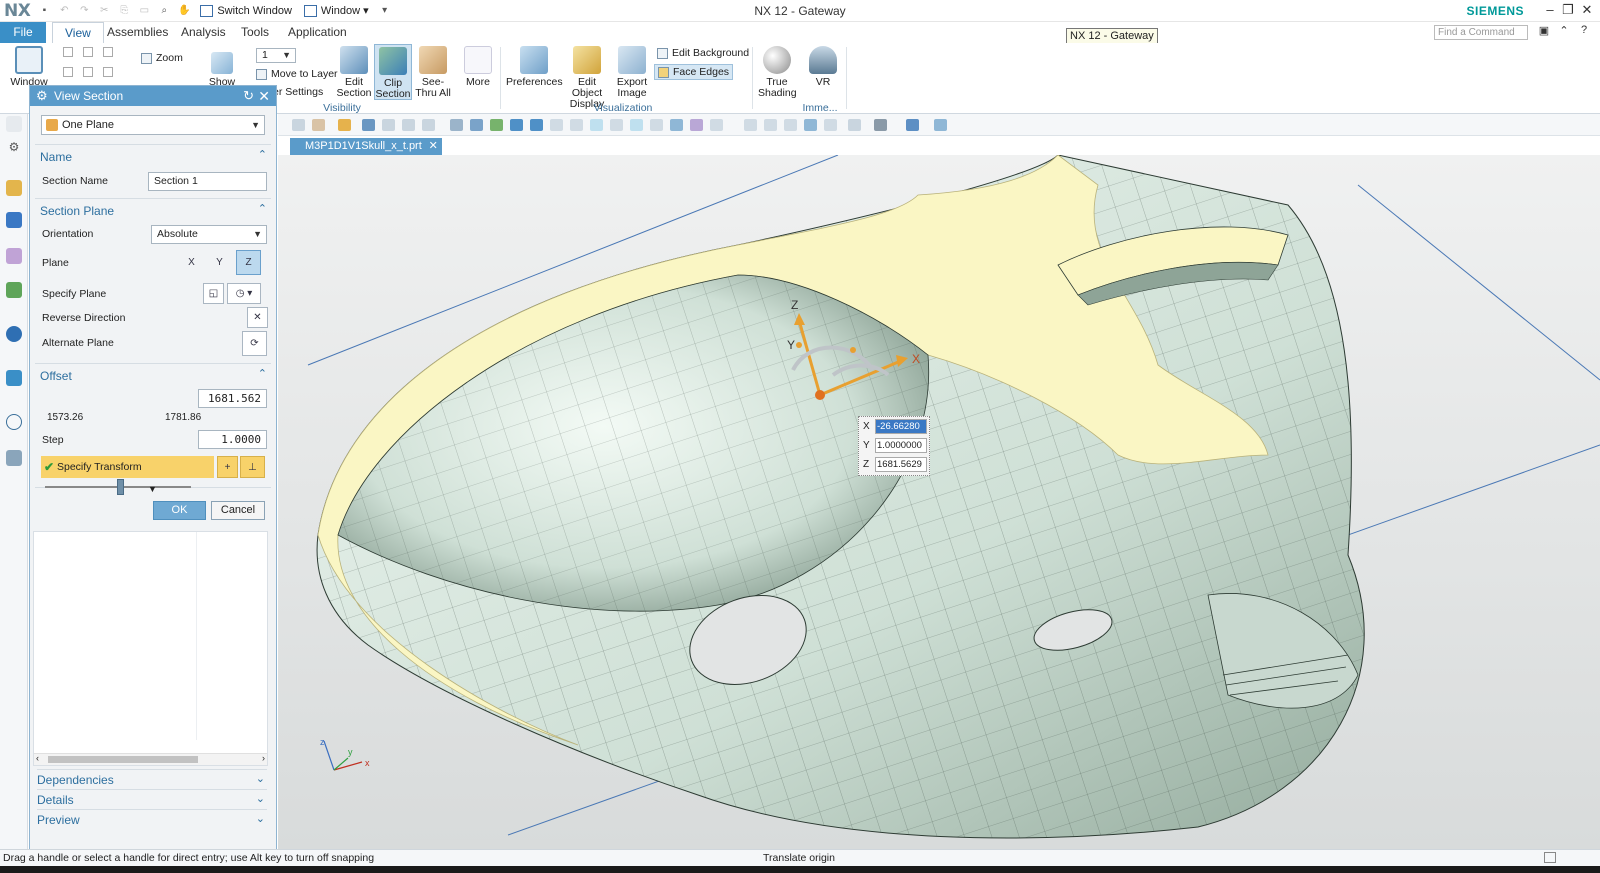 The width and height of the screenshot is (1600, 873). Describe the element at coordinates (232, 398) in the screenshot. I see `offset-value-input: 1681.562` at that location.